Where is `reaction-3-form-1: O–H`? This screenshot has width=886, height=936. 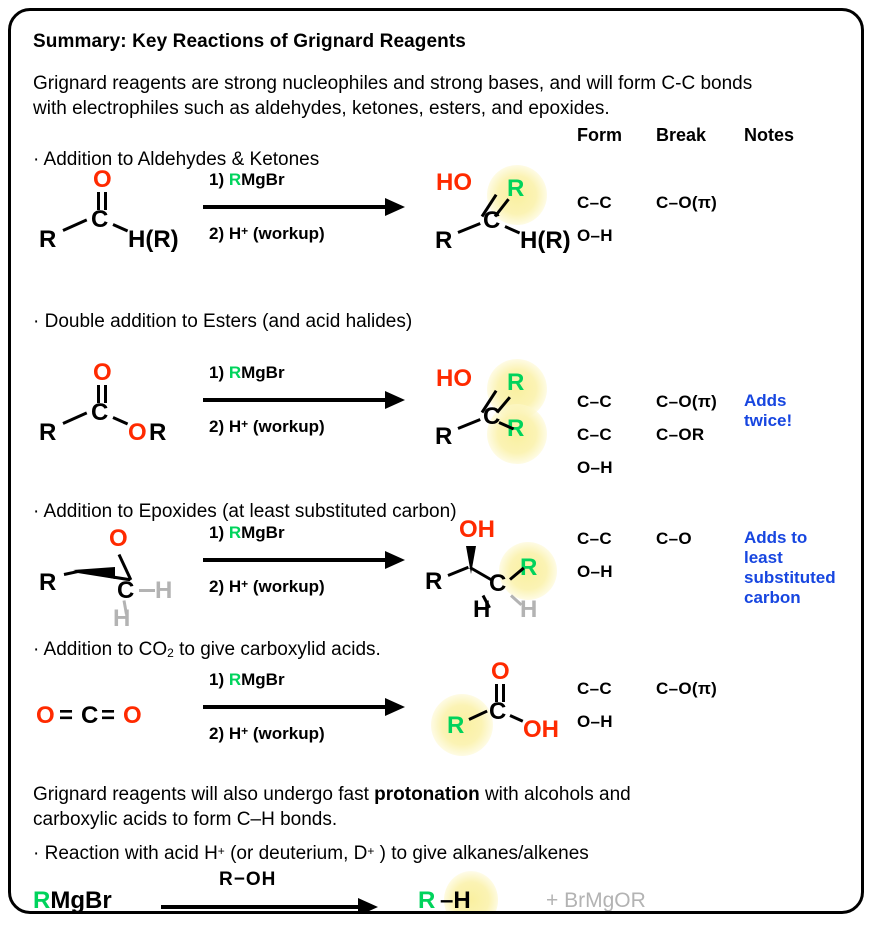 reaction-3-form-1: O–H is located at coordinates (595, 571).